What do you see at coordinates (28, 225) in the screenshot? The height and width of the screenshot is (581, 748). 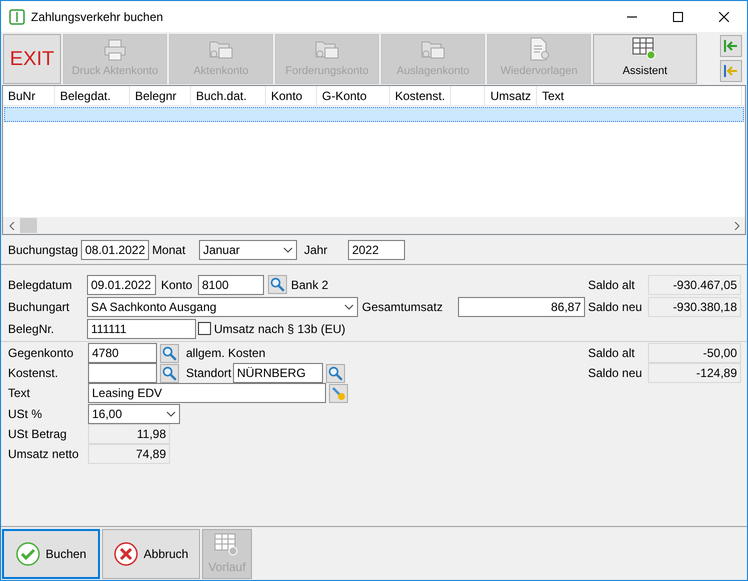 I see `scrollbar-thumb` at bounding box center [28, 225].